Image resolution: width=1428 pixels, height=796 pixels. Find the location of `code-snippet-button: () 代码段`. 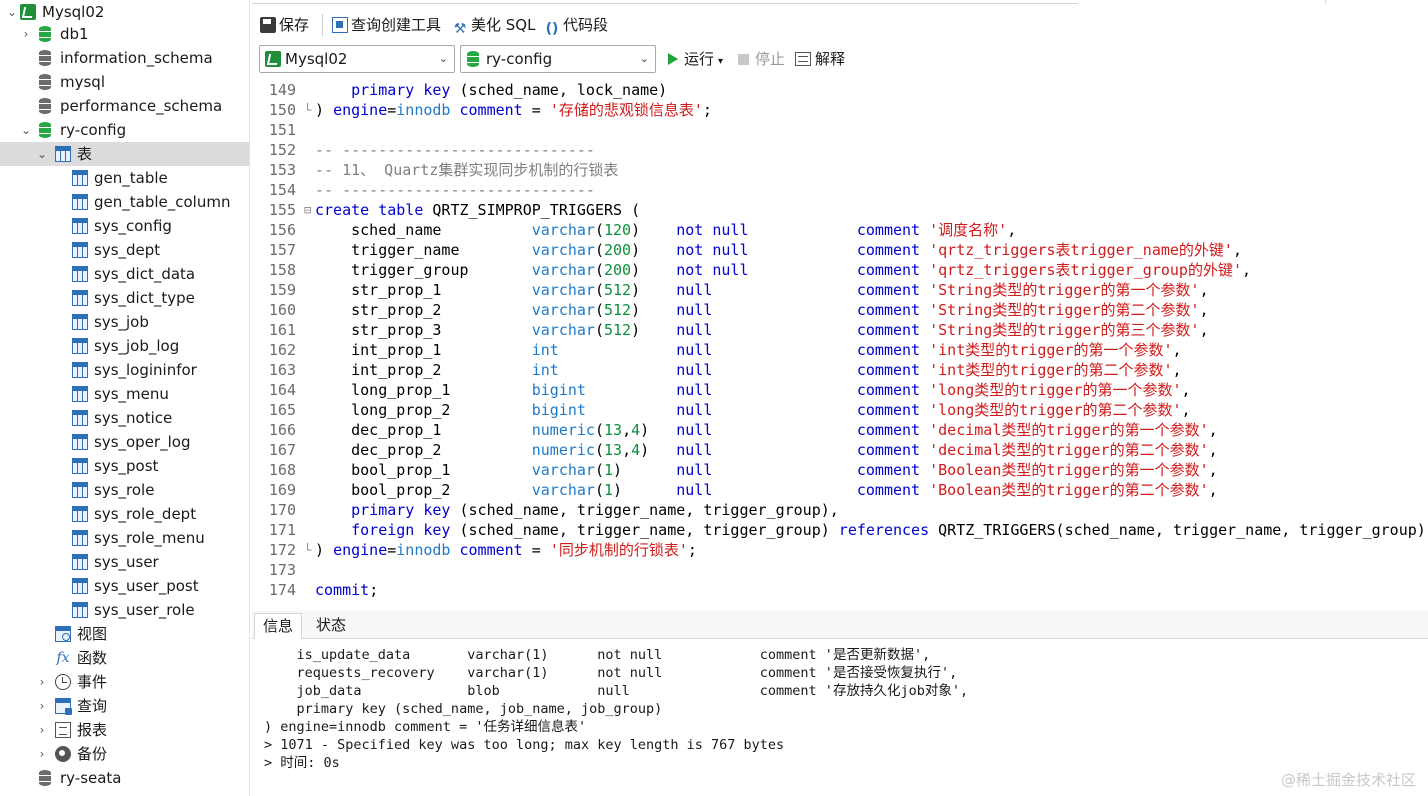

code-snippet-button: () 代码段 is located at coordinates (576, 25).